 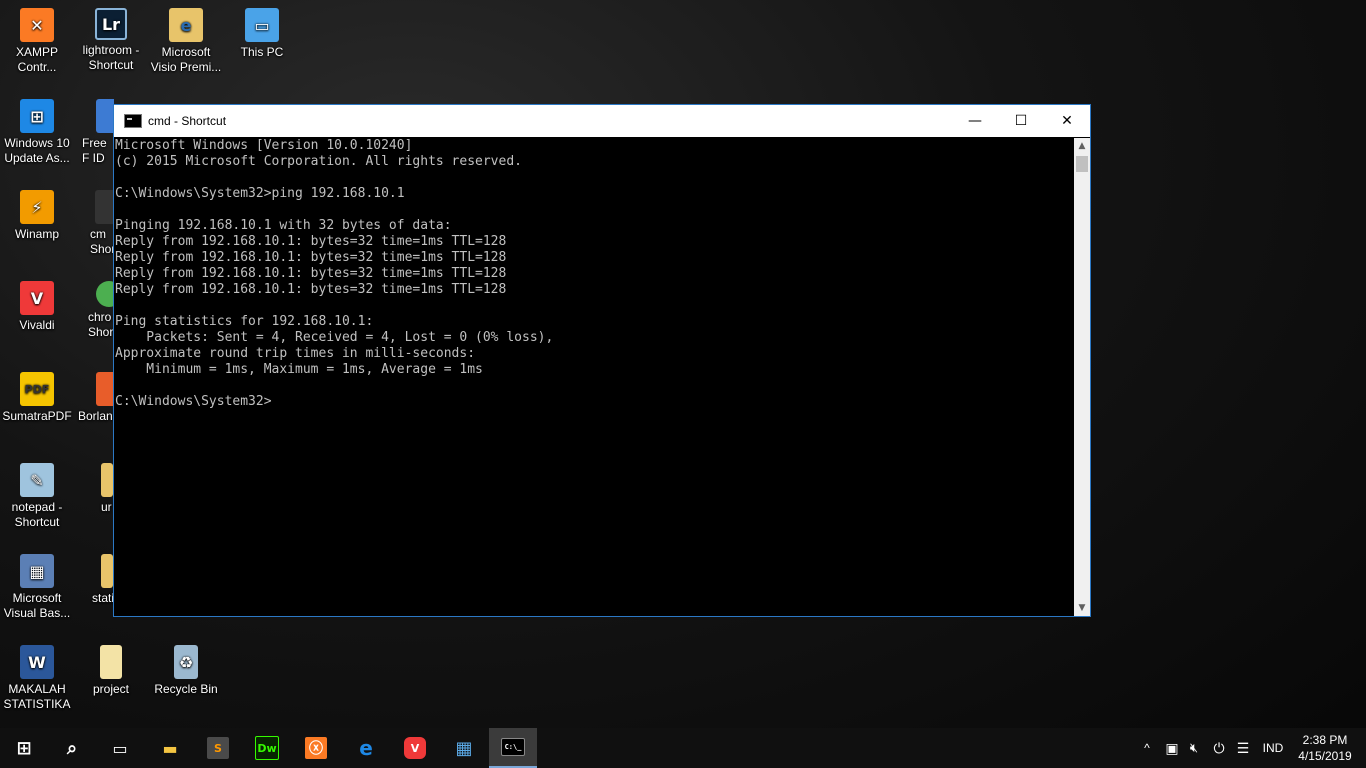 What do you see at coordinates (37, 325) in the screenshot?
I see `desktop-icon-label: Vivaldi` at bounding box center [37, 325].